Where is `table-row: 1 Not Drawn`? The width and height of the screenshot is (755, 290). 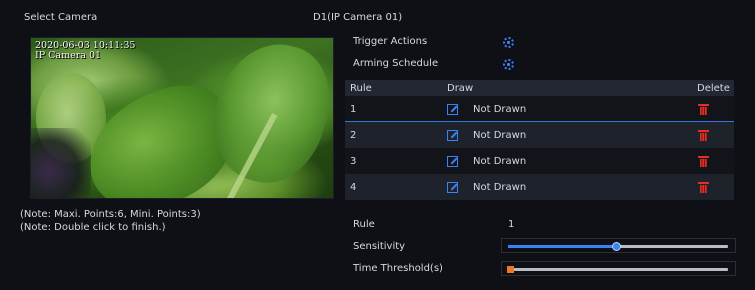 table-row: 1 Not Drawn is located at coordinates (539, 109).